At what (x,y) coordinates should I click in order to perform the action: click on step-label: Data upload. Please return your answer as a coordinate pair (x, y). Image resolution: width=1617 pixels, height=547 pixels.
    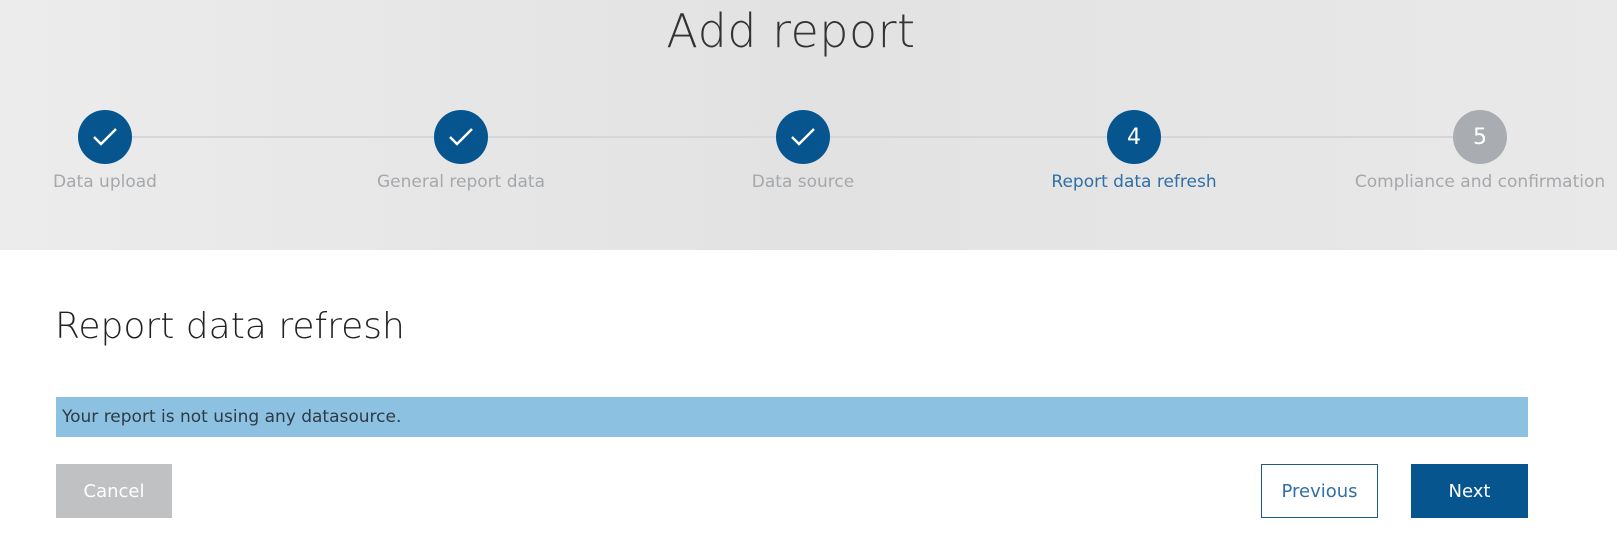
    Looking at the image, I should click on (105, 182).